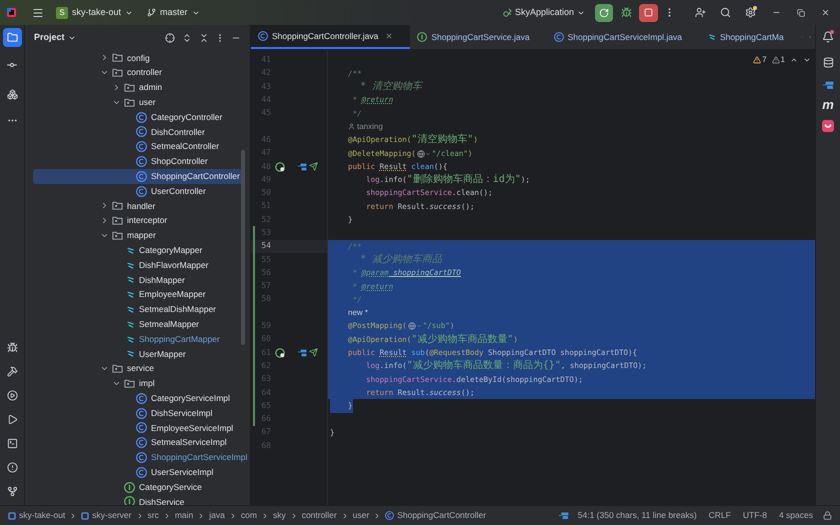 The image size is (840, 525). Describe the element at coordinates (137, 58) in the screenshot. I see `tree-item: config` at that location.